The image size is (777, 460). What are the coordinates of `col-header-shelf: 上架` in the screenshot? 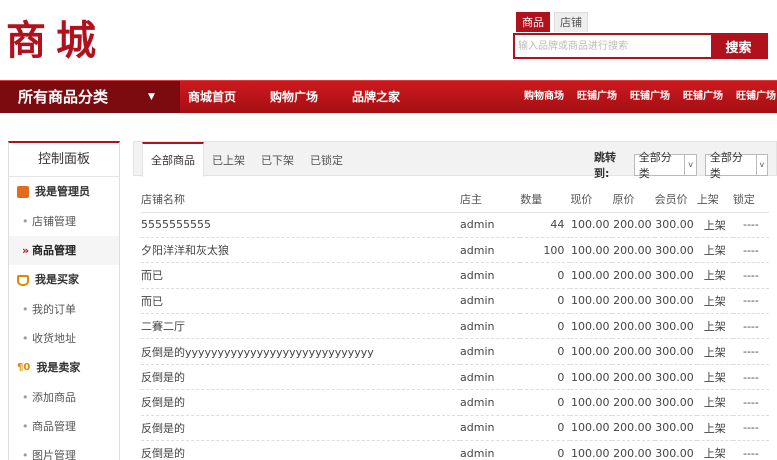 It's located at (714, 200).